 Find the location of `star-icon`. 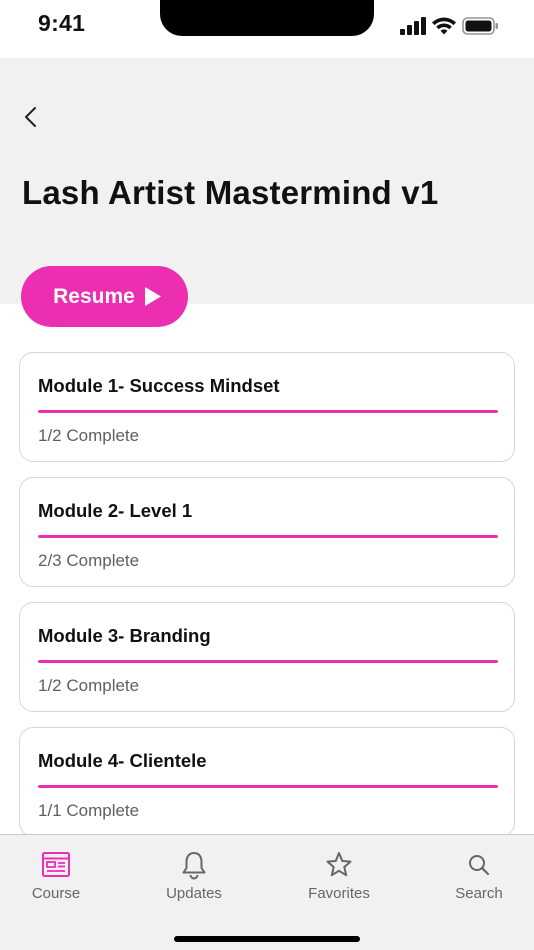

star-icon is located at coordinates (339, 864).